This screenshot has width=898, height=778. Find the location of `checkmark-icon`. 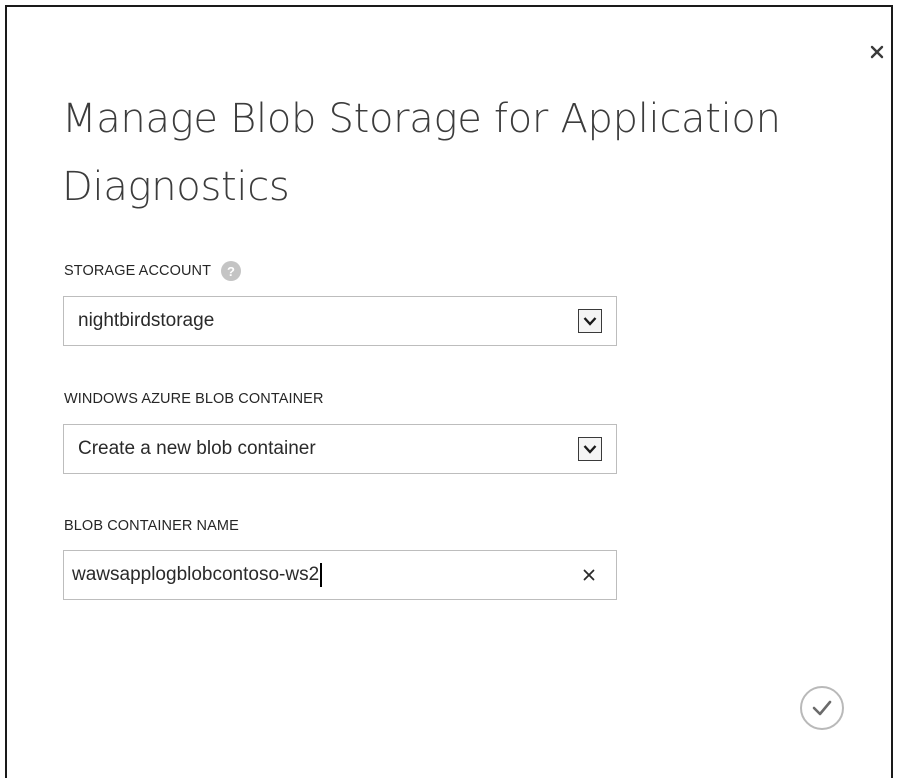

checkmark-icon is located at coordinates (822, 708).